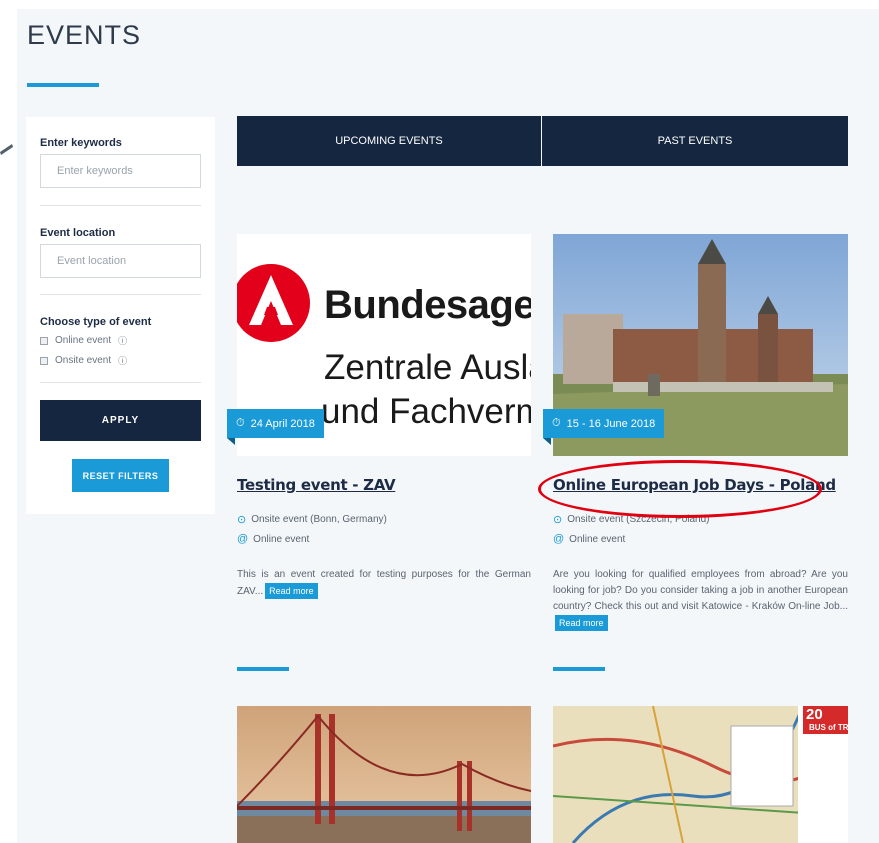 The image size is (879, 843). Describe the element at coordinates (44, 340) in the screenshot. I see `online-event-checkbox` at that location.